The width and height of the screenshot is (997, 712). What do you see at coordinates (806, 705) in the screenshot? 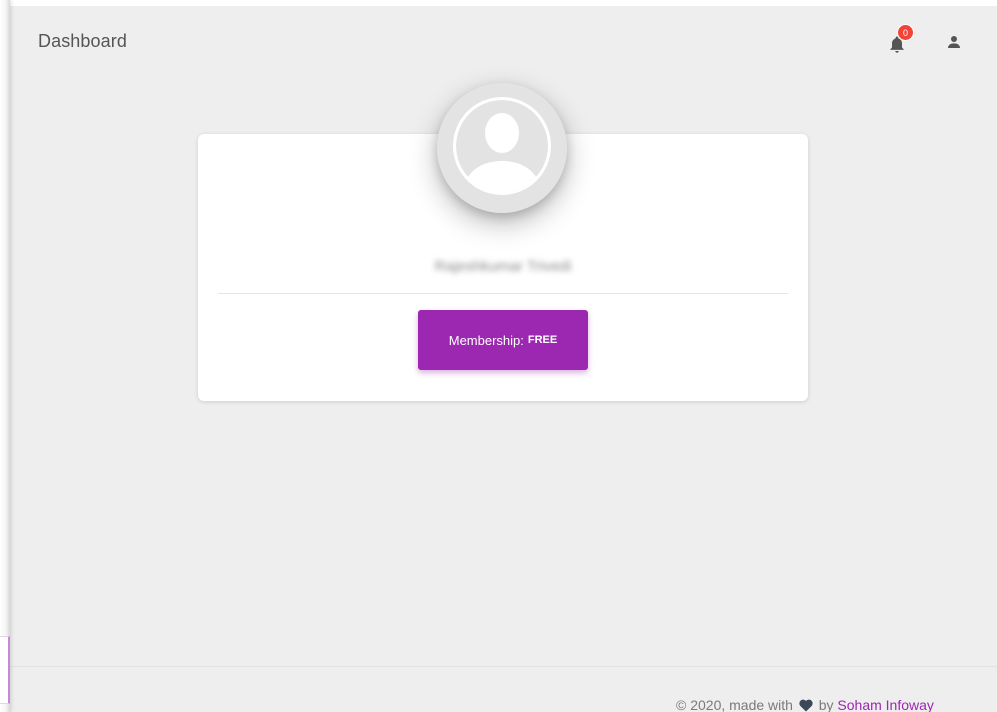
I see `heart-icon` at bounding box center [806, 705].